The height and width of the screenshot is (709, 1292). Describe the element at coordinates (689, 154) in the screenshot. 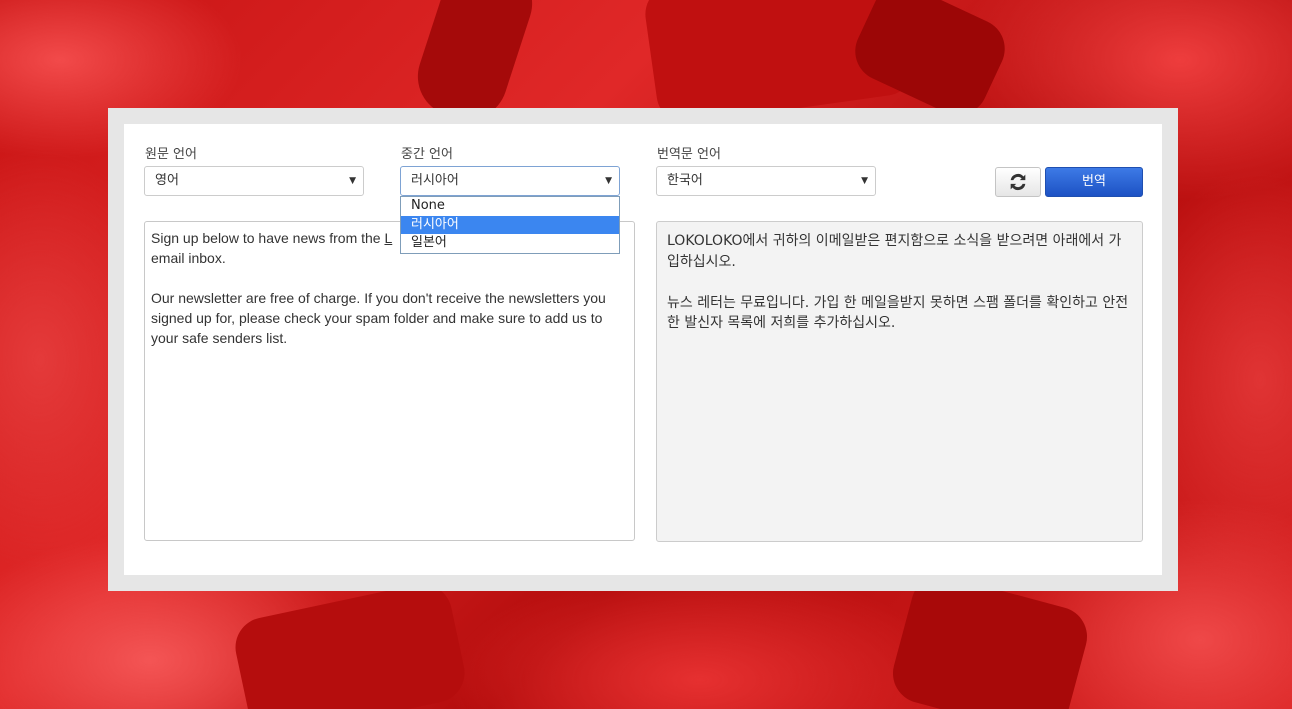

I see `target-language-label: 번역문 언어` at that location.